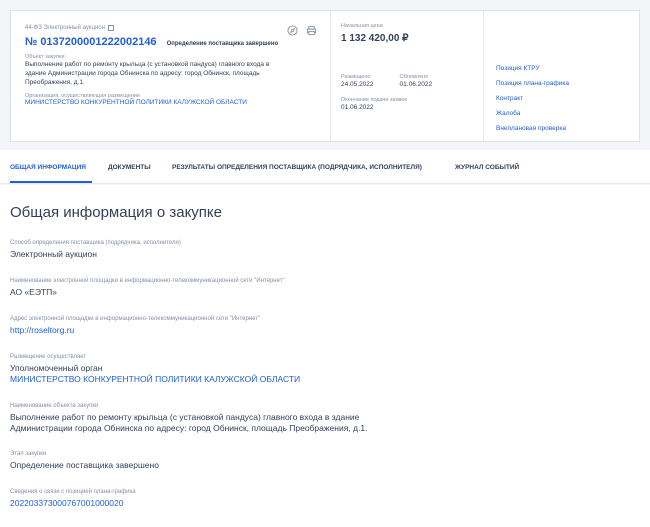 The image size is (650, 527). I want to click on purchase-number: № 0137200001222002146, so click(91, 42).